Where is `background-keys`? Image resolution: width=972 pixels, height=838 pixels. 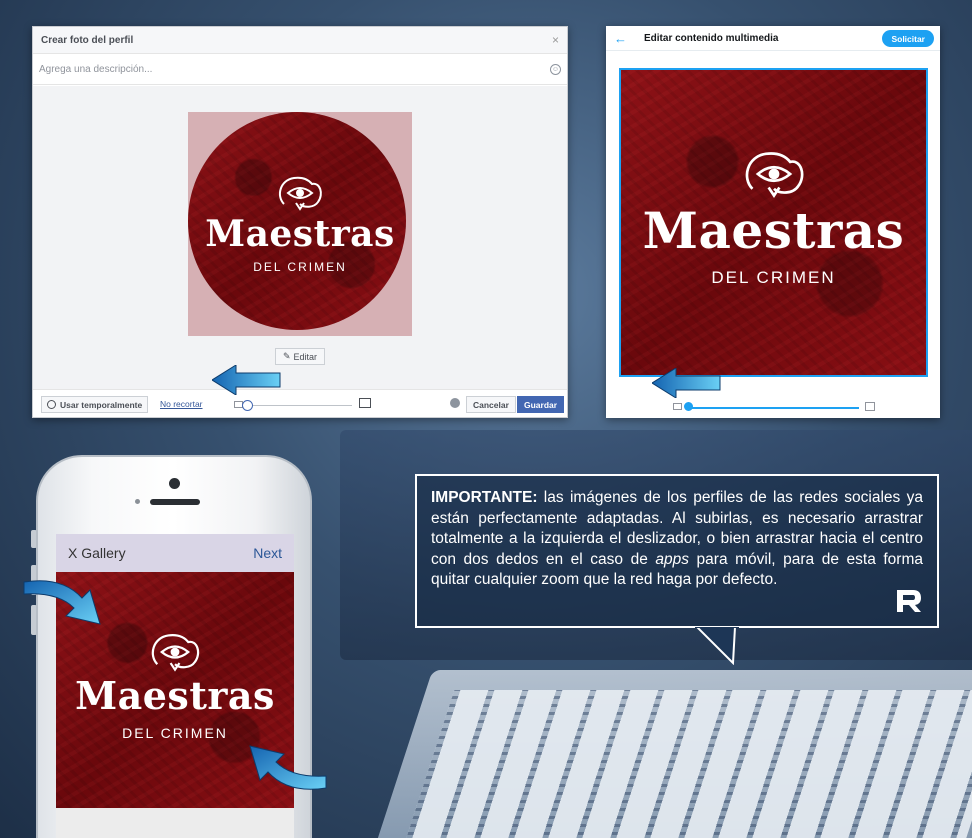 background-keys is located at coordinates (688, 764).